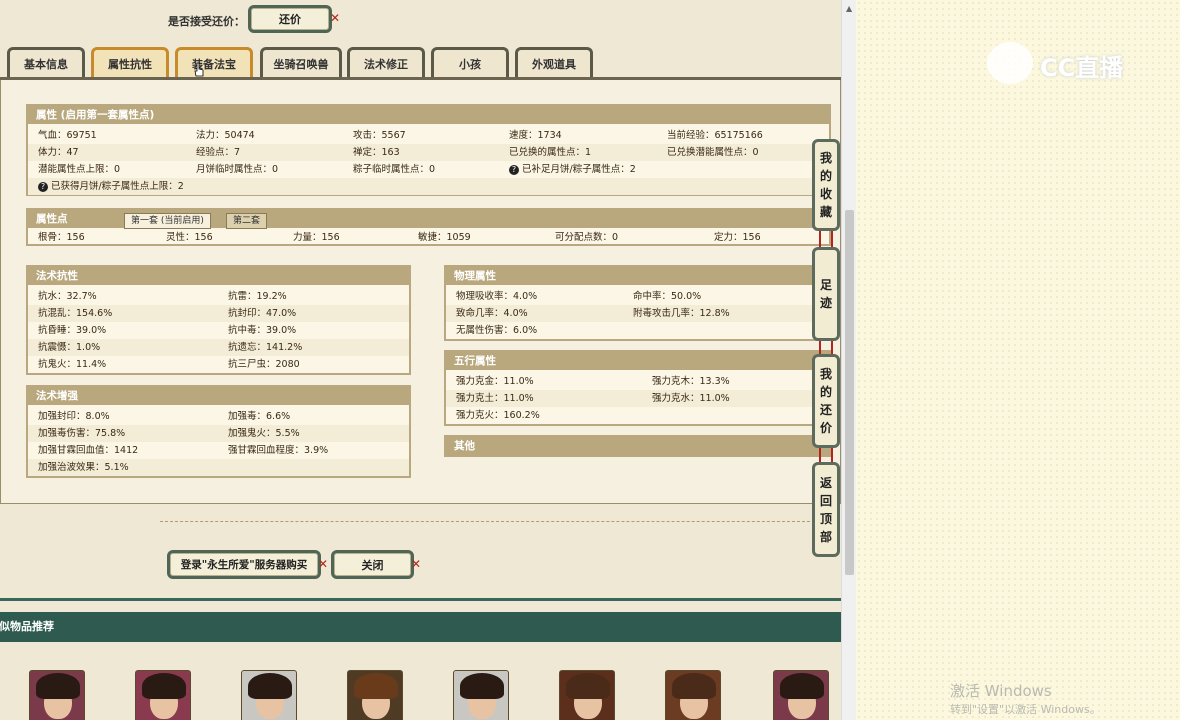 The image size is (1180, 720). I want to click on tab-appearance: 外观道具, so click(554, 62).